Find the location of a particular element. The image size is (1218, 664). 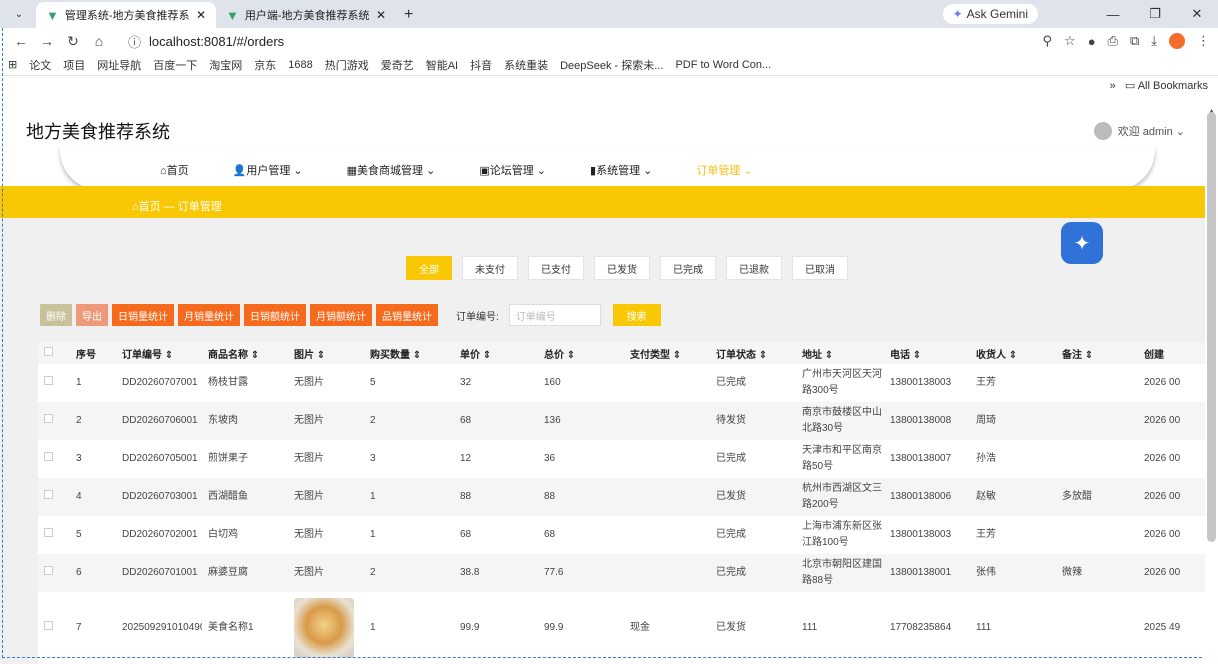

header-index: 序号 is located at coordinates (93, 353).